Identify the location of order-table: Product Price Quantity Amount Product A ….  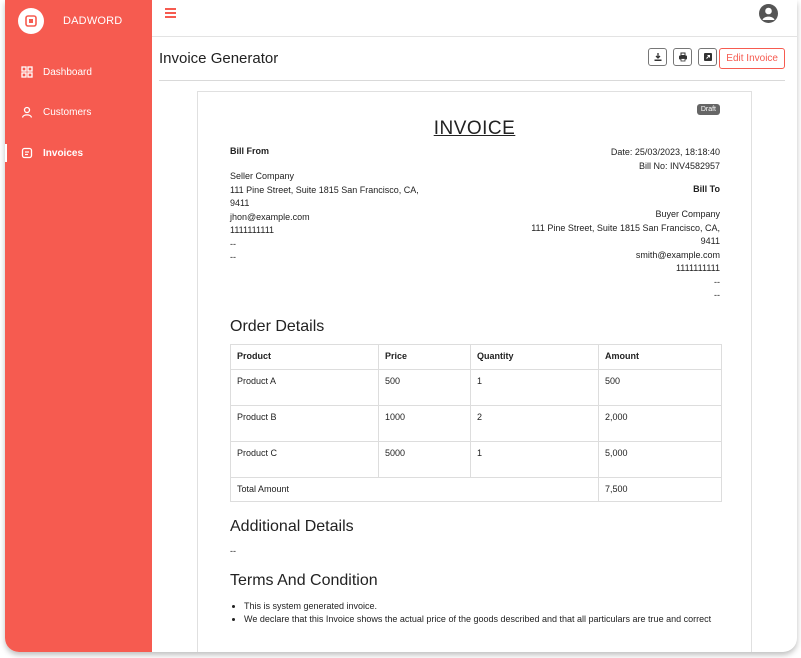
(476, 423).